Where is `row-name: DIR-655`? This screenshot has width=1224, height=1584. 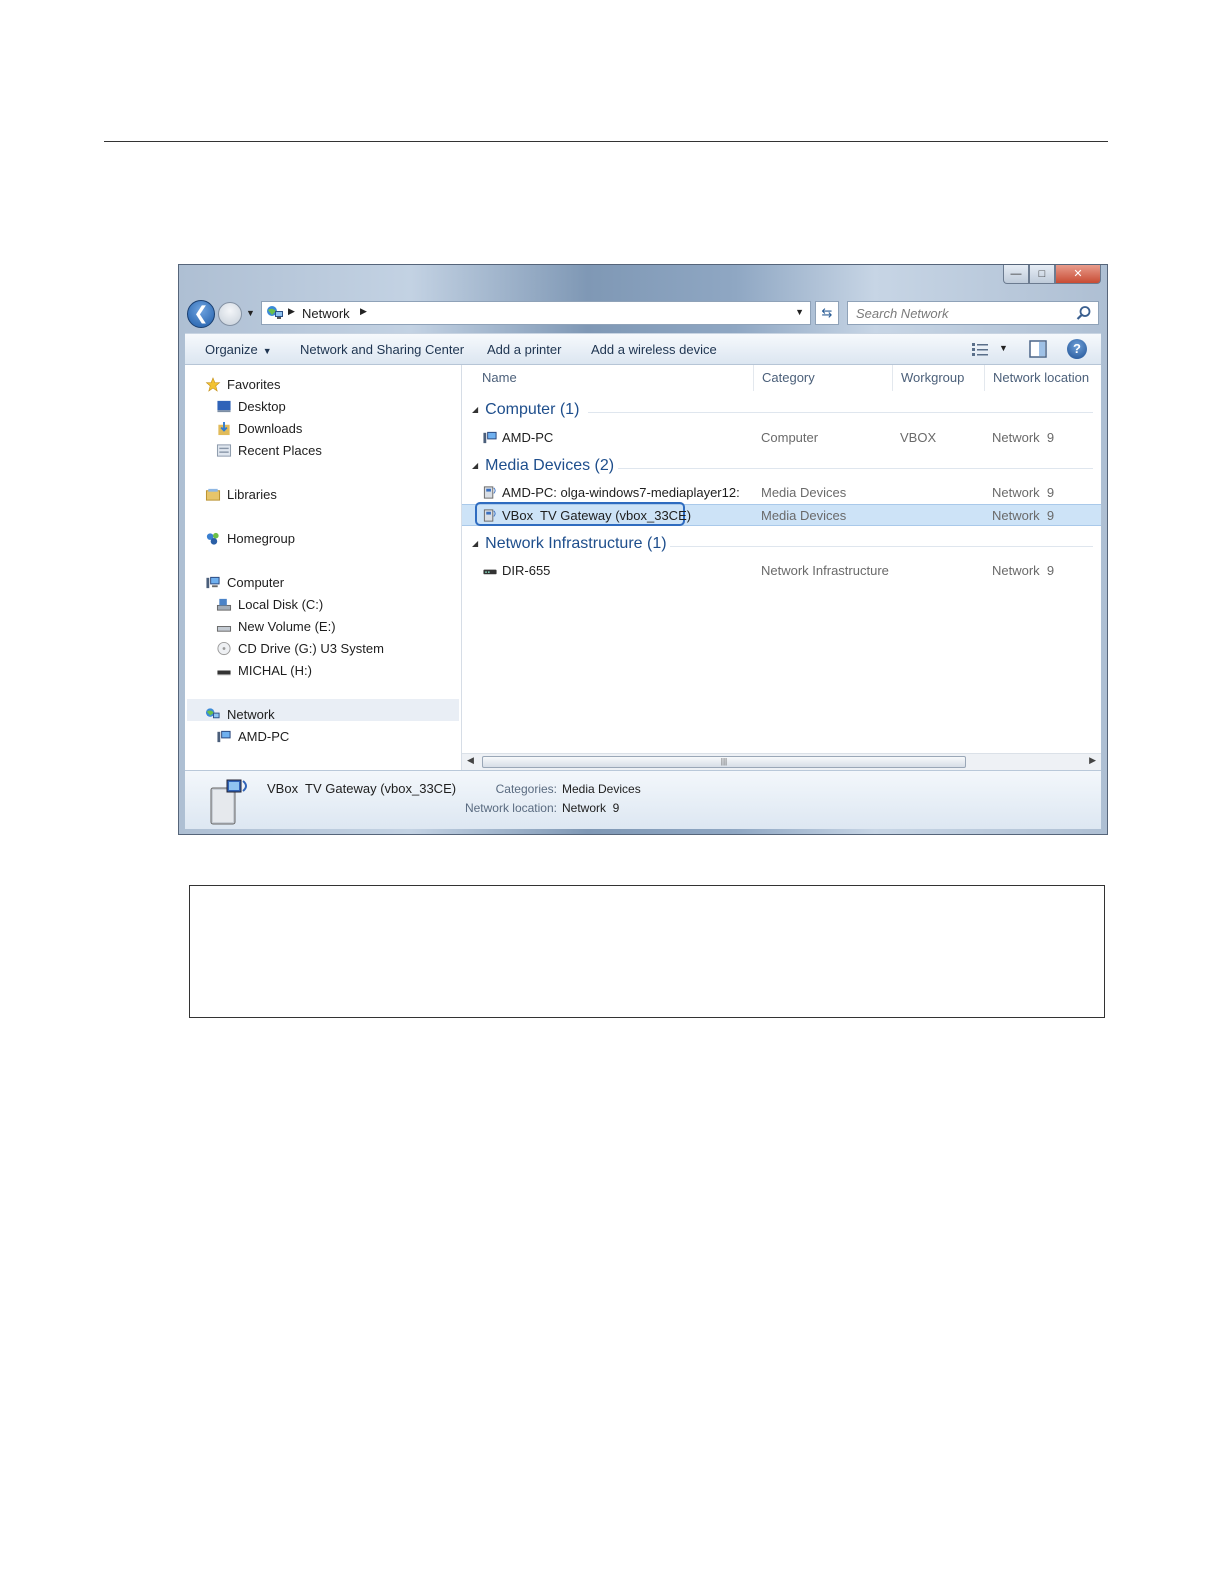
row-name: DIR-655 is located at coordinates (526, 570).